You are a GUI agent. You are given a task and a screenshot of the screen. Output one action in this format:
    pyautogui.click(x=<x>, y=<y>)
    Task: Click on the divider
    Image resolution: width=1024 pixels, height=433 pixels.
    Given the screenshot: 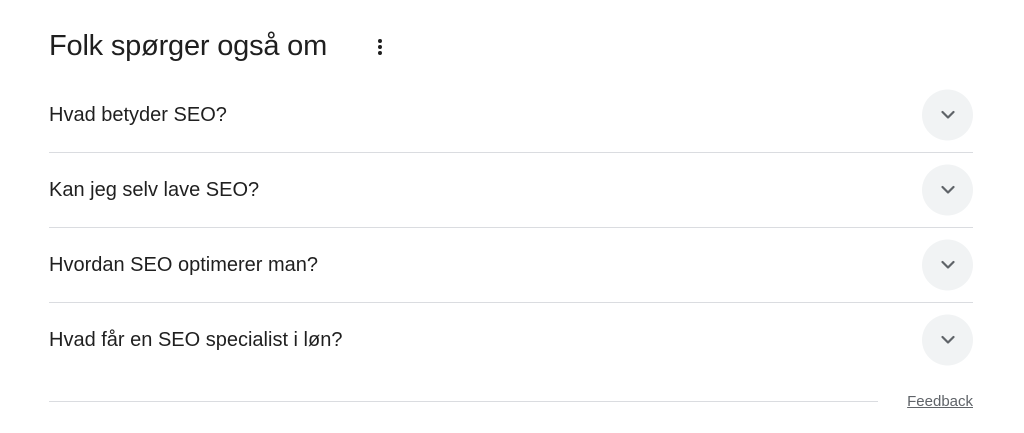 What is the action you would take?
    pyautogui.click(x=463, y=401)
    